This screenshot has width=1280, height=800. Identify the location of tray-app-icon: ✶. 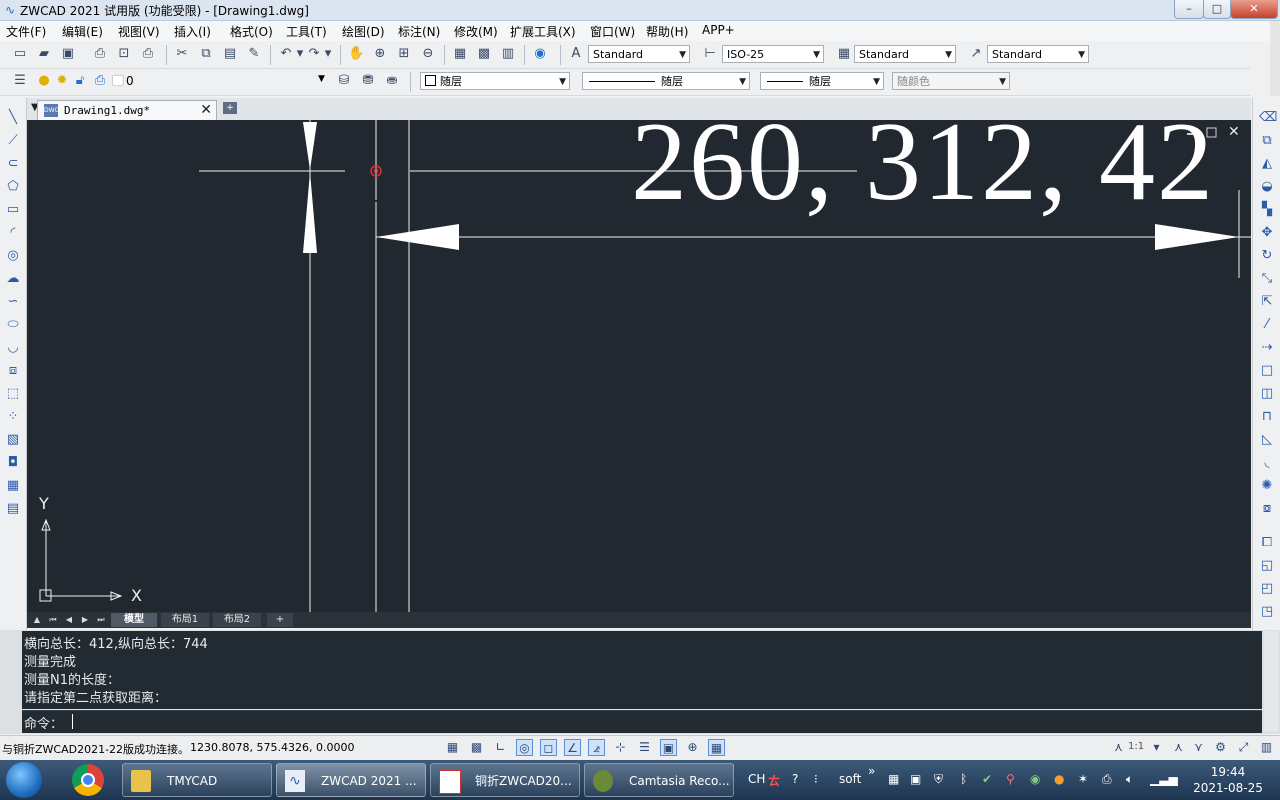
(1083, 779).